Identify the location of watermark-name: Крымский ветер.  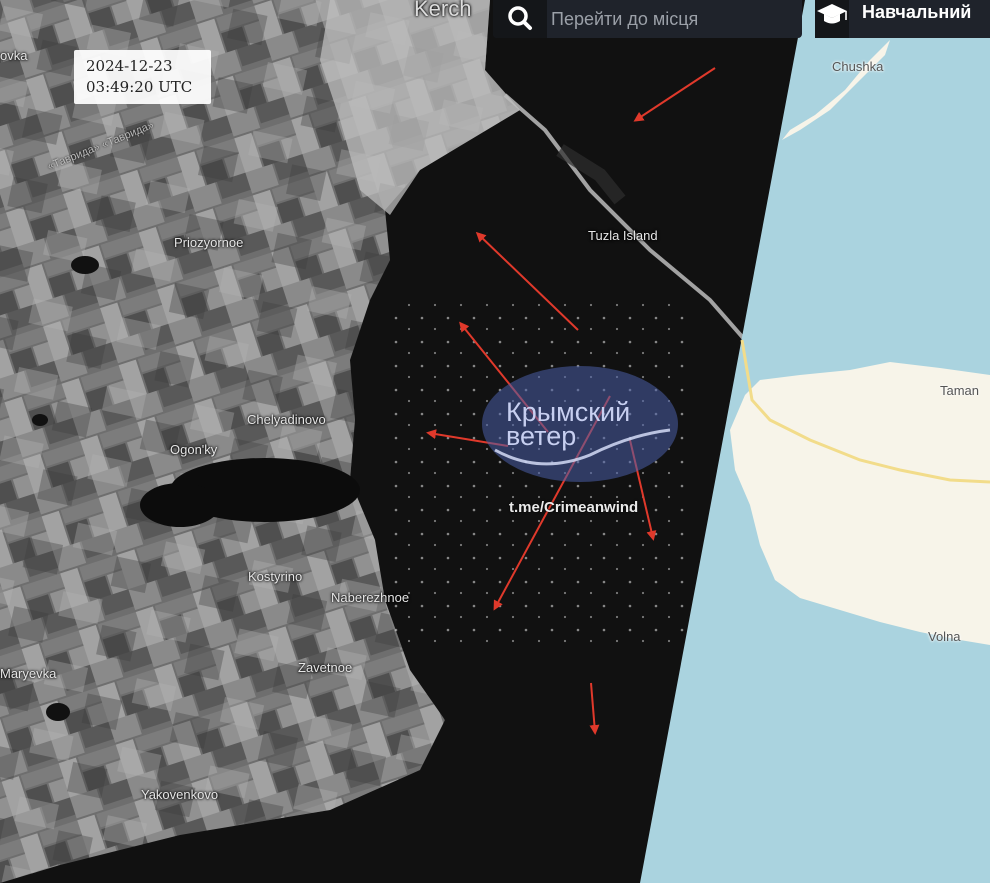
(568, 425).